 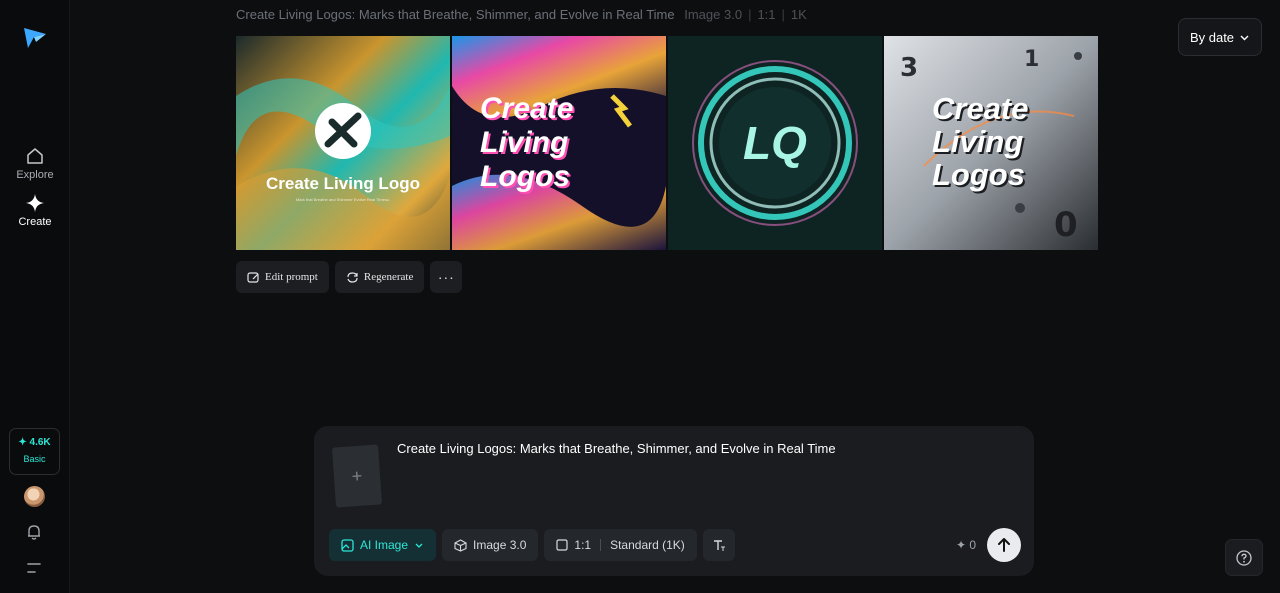 I want to click on refresh-icon, so click(x=352, y=277).